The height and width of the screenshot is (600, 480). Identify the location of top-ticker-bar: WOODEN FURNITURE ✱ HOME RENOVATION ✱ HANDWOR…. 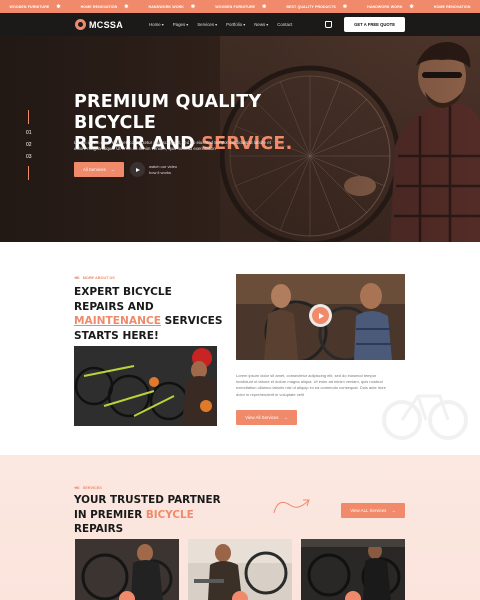
(240, 6).